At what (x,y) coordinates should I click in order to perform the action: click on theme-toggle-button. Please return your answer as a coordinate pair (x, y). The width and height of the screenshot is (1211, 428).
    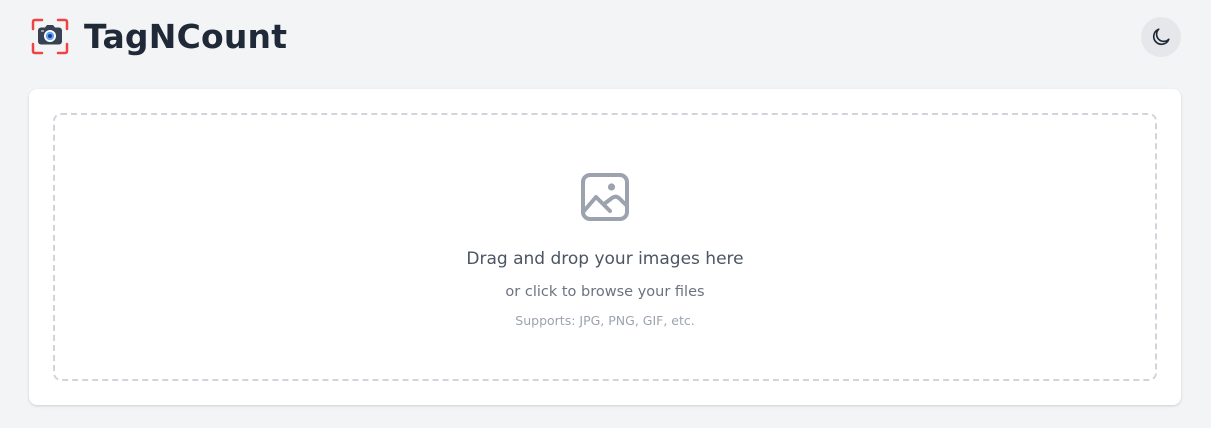
    Looking at the image, I should click on (1161, 37).